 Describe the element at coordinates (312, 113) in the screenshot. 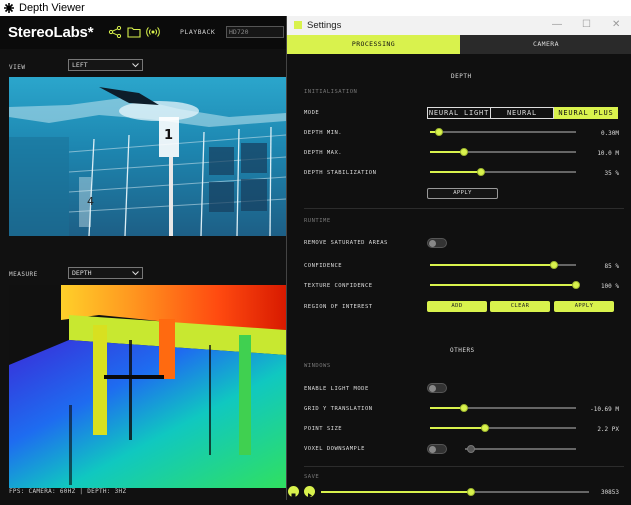

I see `mode-label: MODE` at that location.